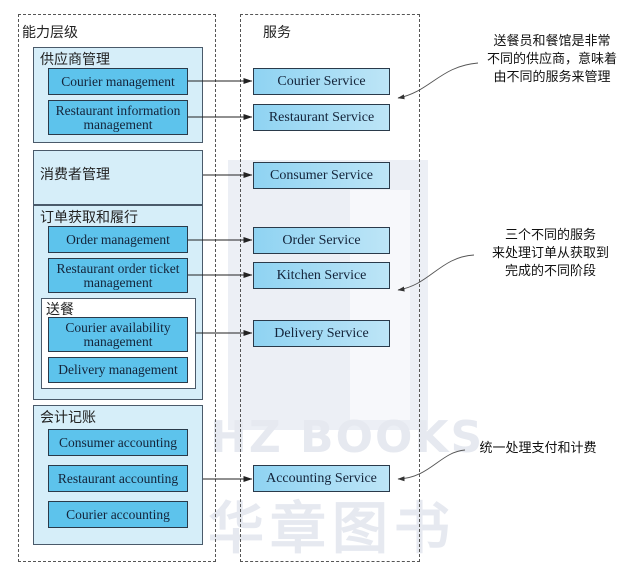 The height and width of the screenshot is (566, 640). Describe the element at coordinates (321, 175) in the screenshot. I see `service-consumer: Consumer Service` at that location.